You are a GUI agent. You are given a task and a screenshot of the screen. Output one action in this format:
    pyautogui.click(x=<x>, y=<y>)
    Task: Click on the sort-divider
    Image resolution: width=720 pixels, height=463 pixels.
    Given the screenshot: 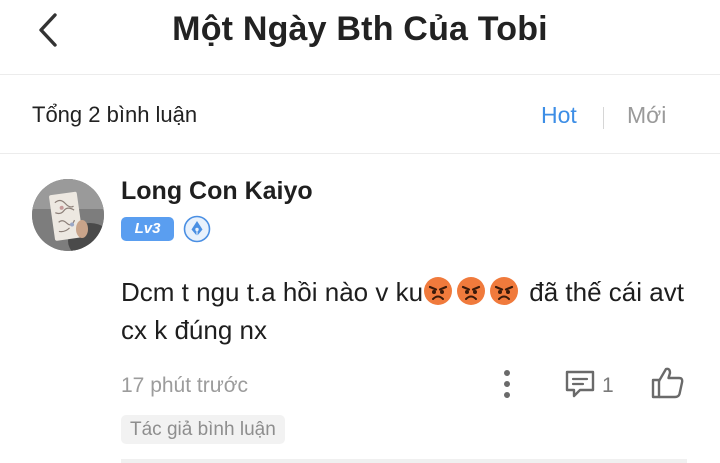 What is the action you would take?
    pyautogui.click(x=603, y=118)
    